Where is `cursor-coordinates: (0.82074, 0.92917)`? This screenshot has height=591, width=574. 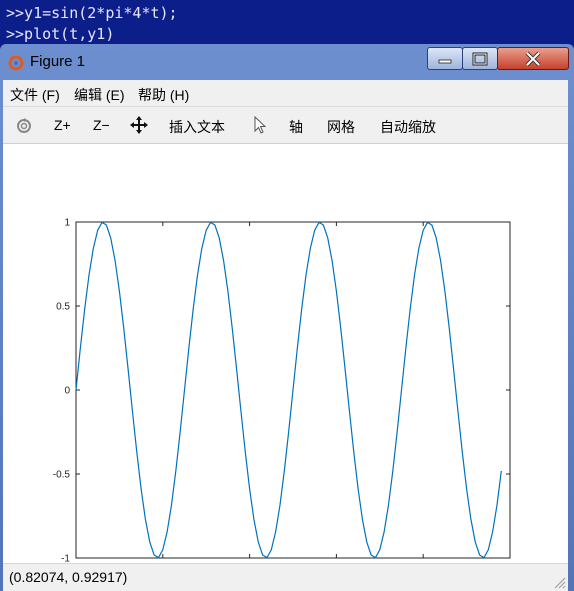 cursor-coordinates: (0.82074, 0.92917) is located at coordinates (68, 577).